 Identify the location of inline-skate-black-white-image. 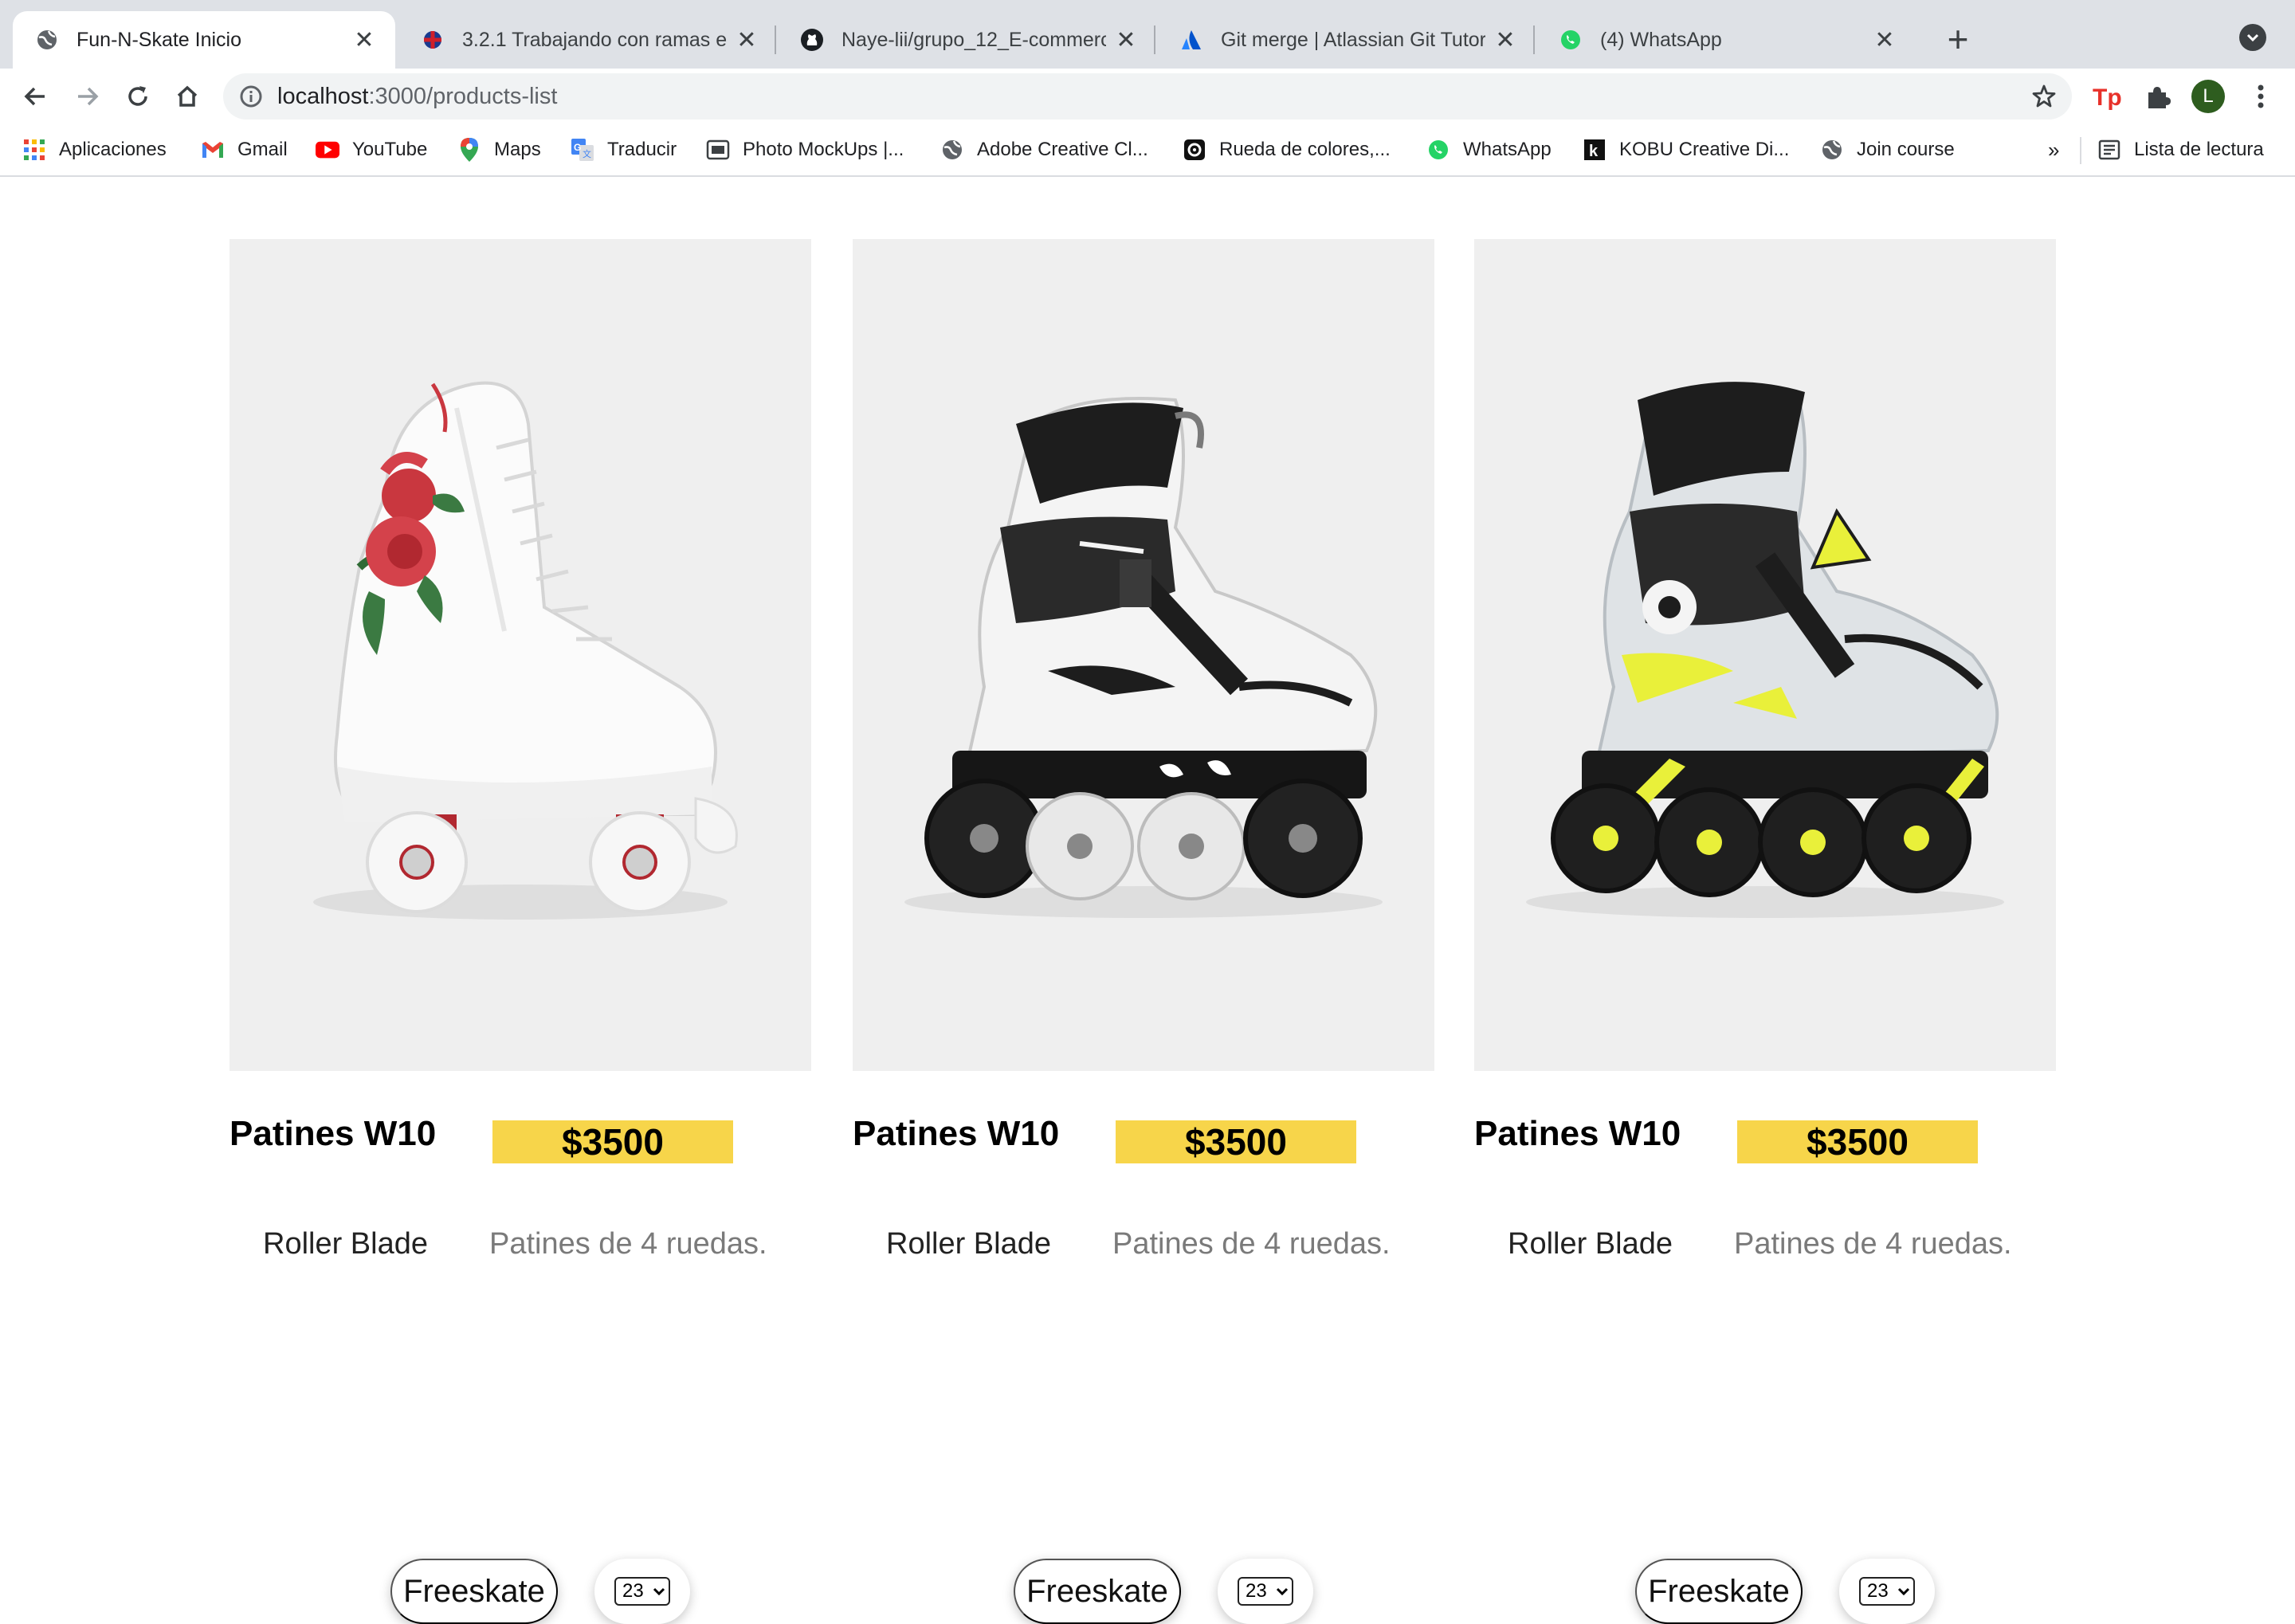
(1143, 657).